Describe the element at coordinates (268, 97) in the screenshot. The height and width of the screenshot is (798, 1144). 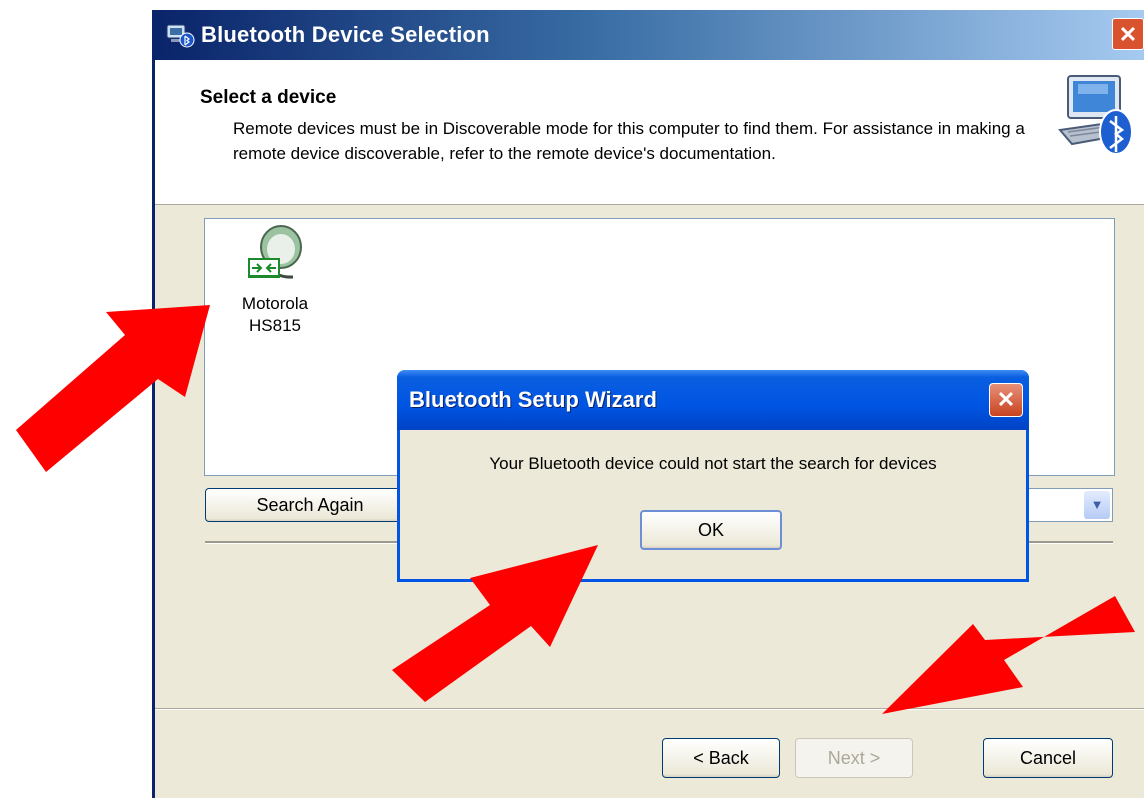
I see `header-title: Select a device` at that location.